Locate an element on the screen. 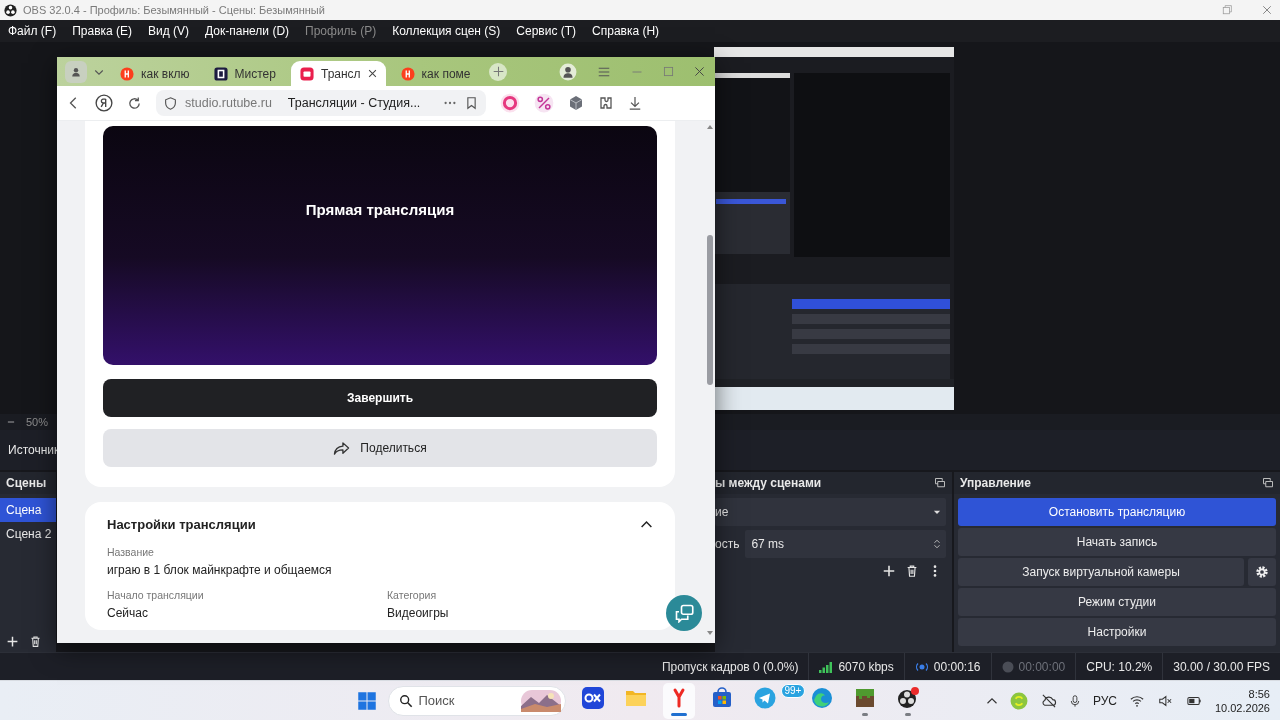 This screenshot has height=720, width=1280. field-label: Название is located at coordinates (131, 552).